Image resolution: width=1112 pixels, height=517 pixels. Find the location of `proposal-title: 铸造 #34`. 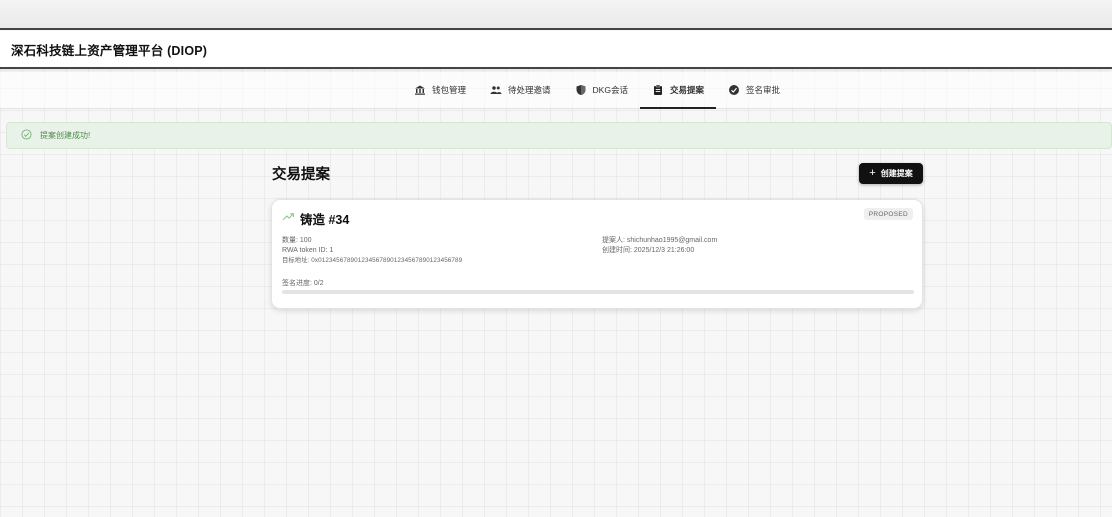

proposal-title: 铸造 #34 is located at coordinates (325, 220).